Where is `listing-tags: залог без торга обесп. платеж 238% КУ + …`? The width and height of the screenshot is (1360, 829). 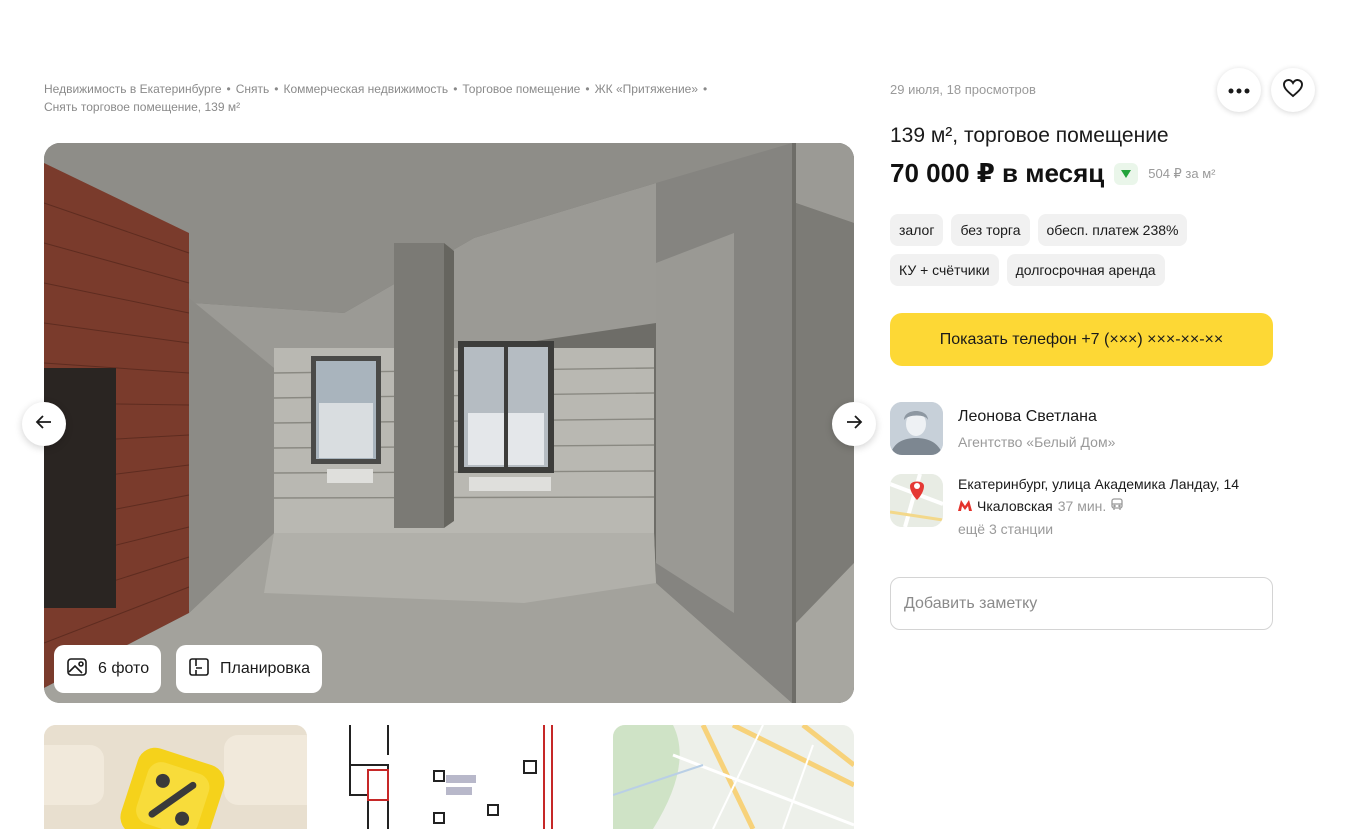 listing-tags: залог без торга обесп. платеж 238% КУ + … is located at coordinates (1090, 250).